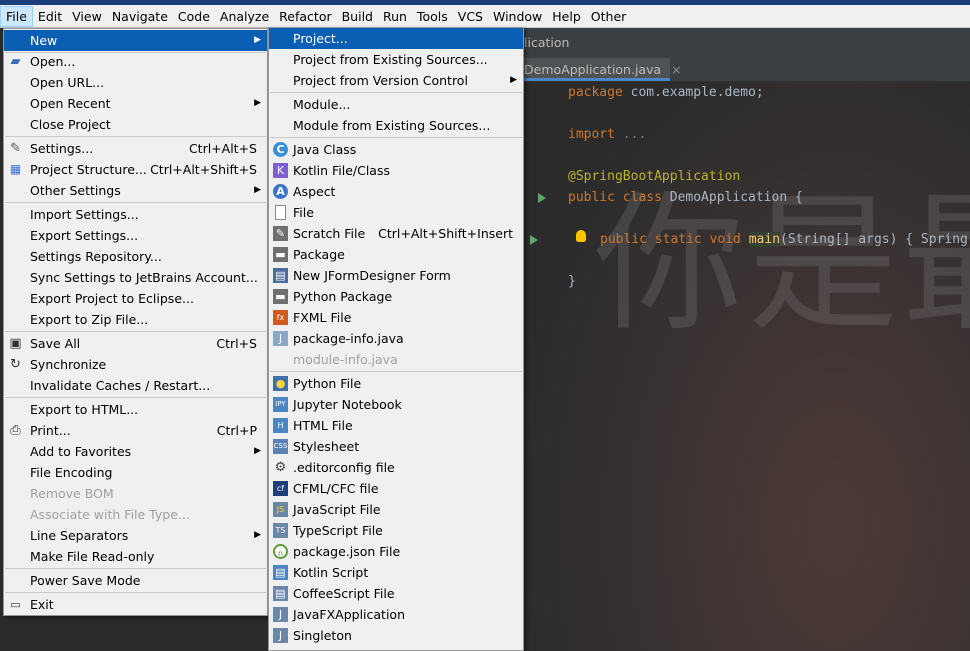  What do you see at coordinates (87, 16) in the screenshot?
I see `menu-view: View` at bounding box center [87, 16].